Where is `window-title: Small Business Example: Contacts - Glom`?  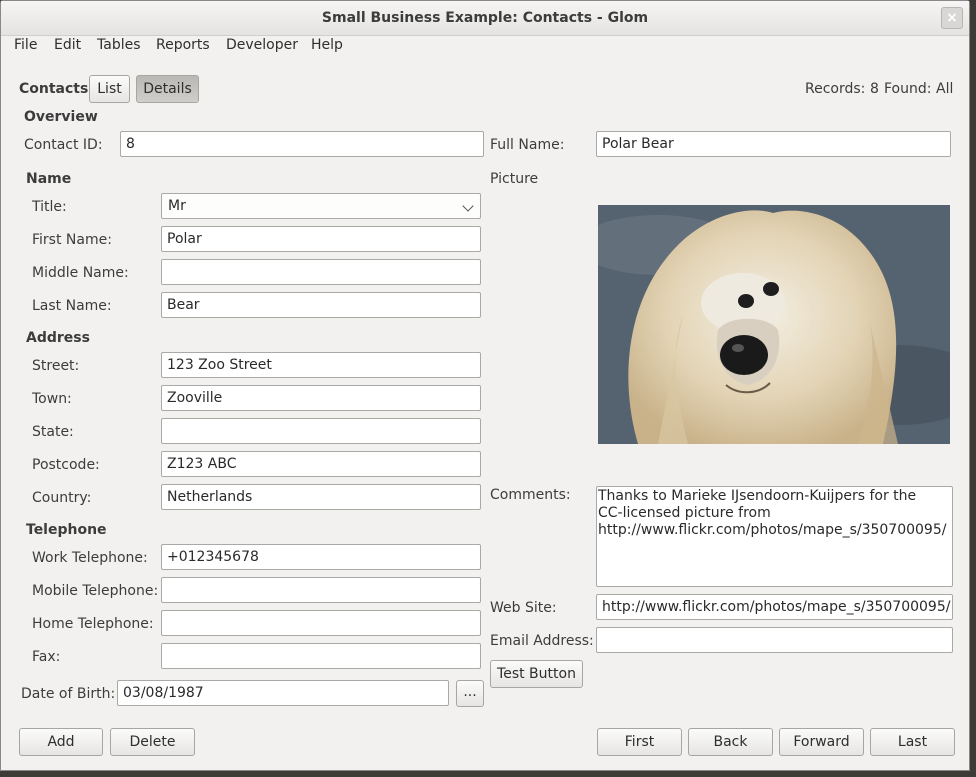 window-title: Small Business Example: Contacts - Glom is located at coordinates (485, 18).